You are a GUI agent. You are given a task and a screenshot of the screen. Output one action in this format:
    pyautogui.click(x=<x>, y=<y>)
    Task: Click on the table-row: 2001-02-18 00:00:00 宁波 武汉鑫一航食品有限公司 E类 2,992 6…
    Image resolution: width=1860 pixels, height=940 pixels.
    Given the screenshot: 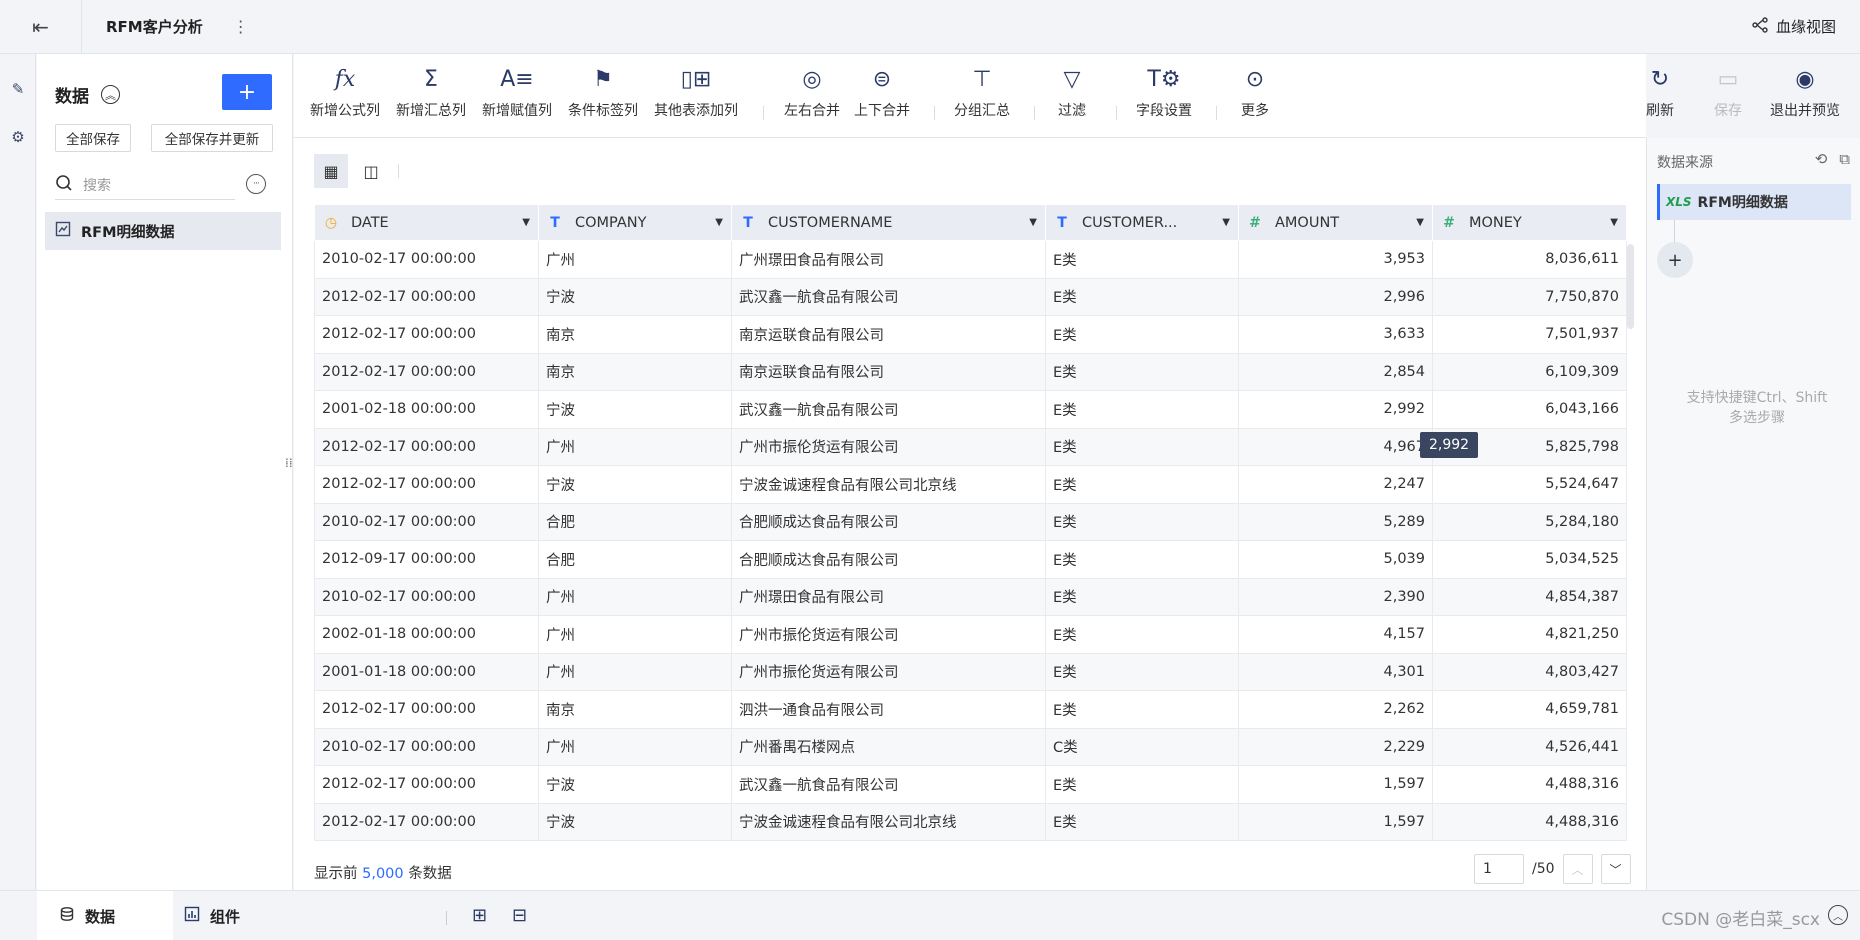 What is the action you would take?
    pyautogui.click(x=970, y=409)
    